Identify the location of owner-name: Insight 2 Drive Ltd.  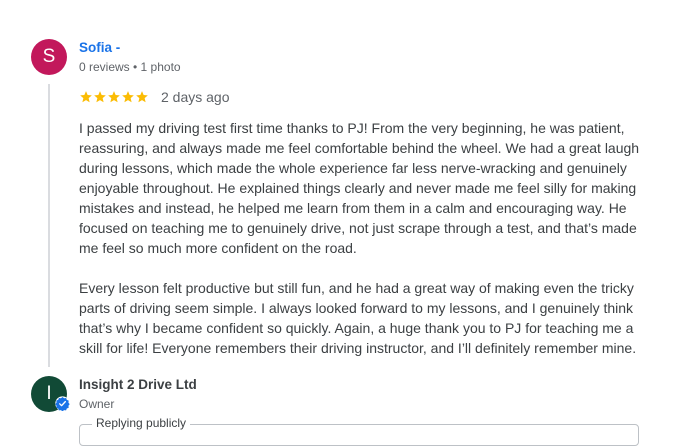
(138, 384).